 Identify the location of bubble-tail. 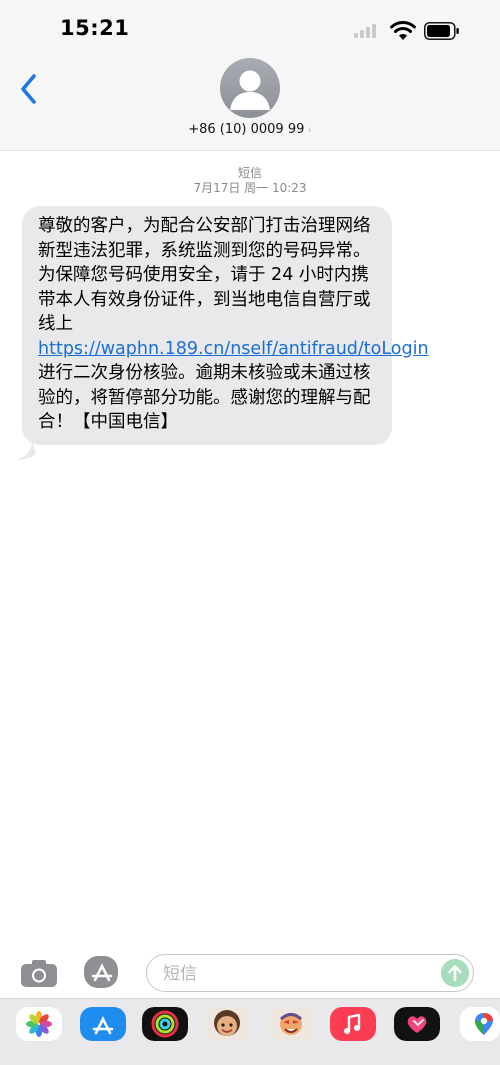
(26, 450).